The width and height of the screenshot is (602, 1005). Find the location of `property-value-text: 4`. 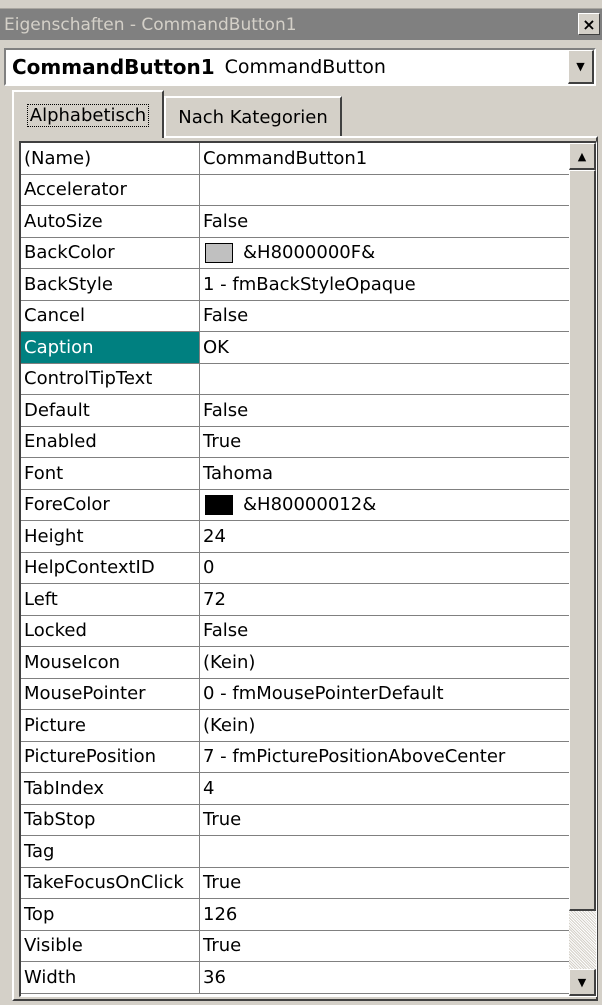

property-value-text: 4 is located at coordinates (209, 788).